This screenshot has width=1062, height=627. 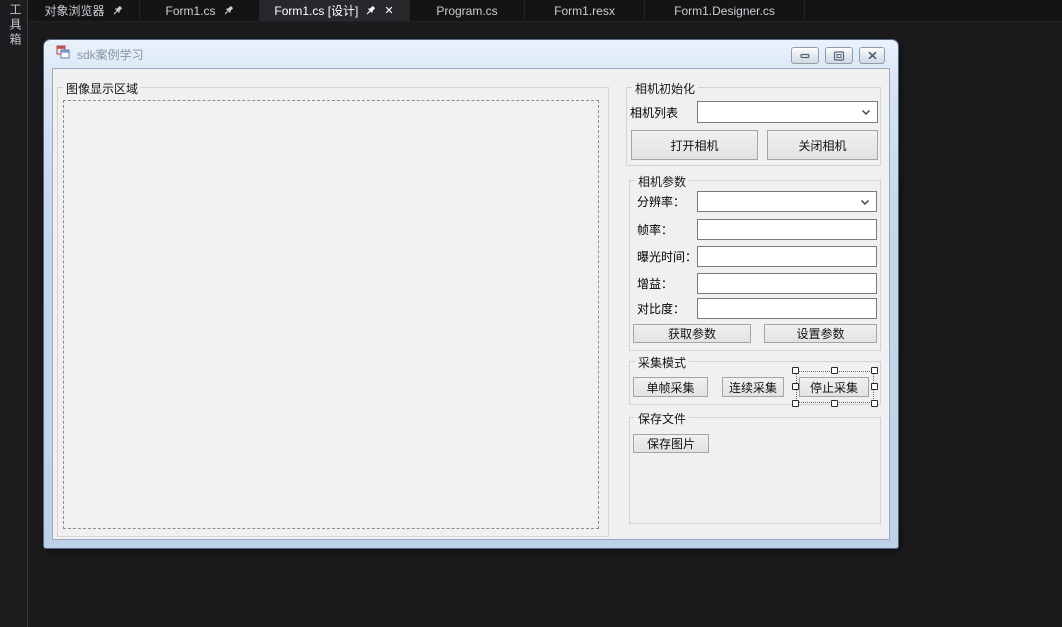 I want to click on save-image-button: 保存图片, so click(x=671, y=443).